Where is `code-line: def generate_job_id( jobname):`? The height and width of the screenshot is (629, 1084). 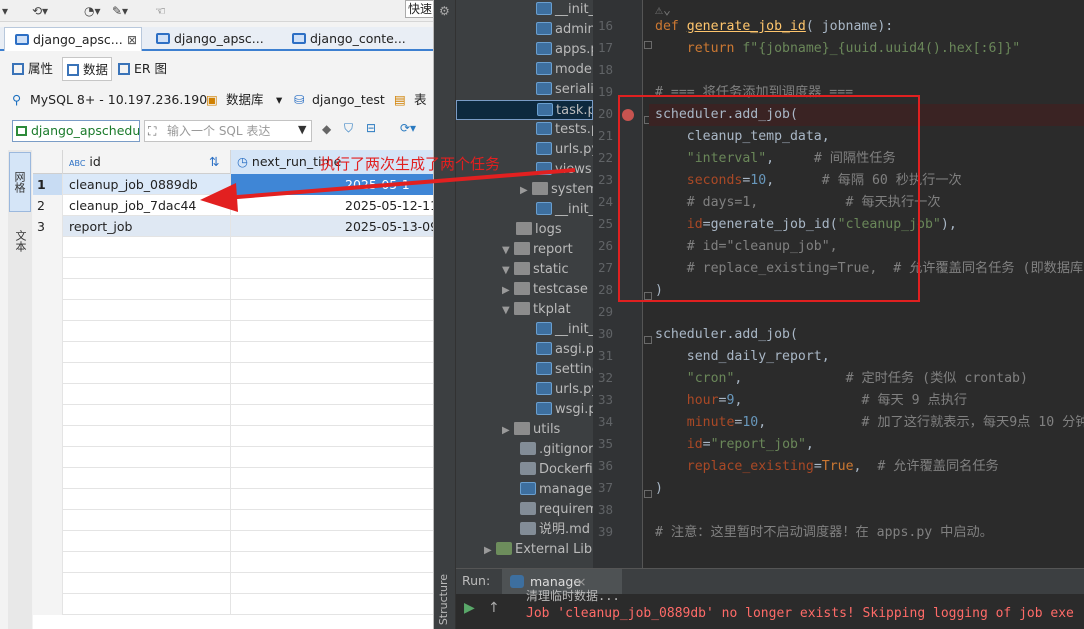 code-line: def generate_job_id( jobname): is located at coordinates (774, 27).